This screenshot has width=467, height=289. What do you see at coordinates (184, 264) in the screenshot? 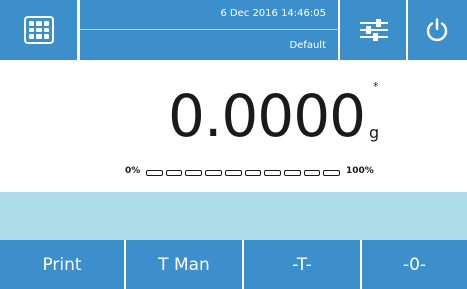
I see `tare-manual-button: T Man` at bounding box center [184, 264].